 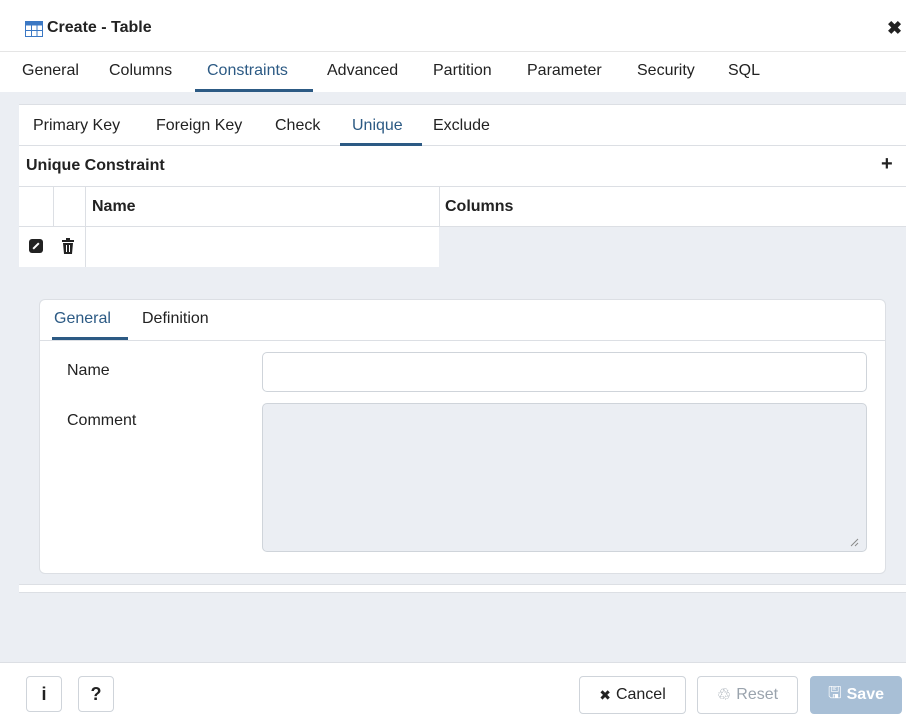 What do you see at coordinates (68, 246) in the screenshot?
I see `trash-icon` at bounding box center [68, 246].